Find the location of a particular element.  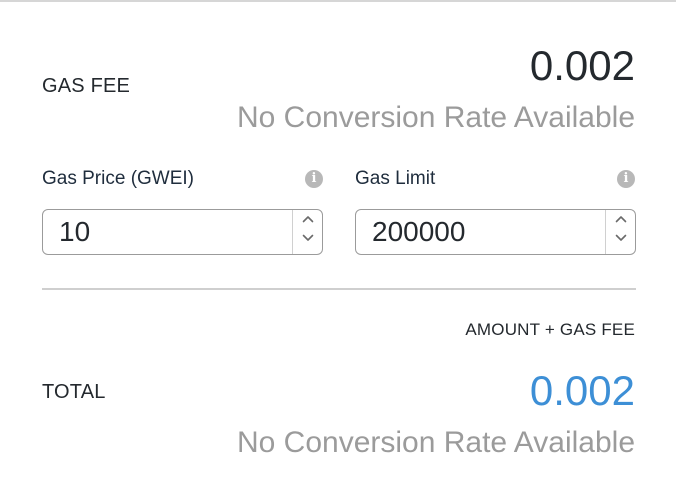

amount-plus-gas-fee-label: AMOUNT + GAS FEE is located at coordinates (550, 329).